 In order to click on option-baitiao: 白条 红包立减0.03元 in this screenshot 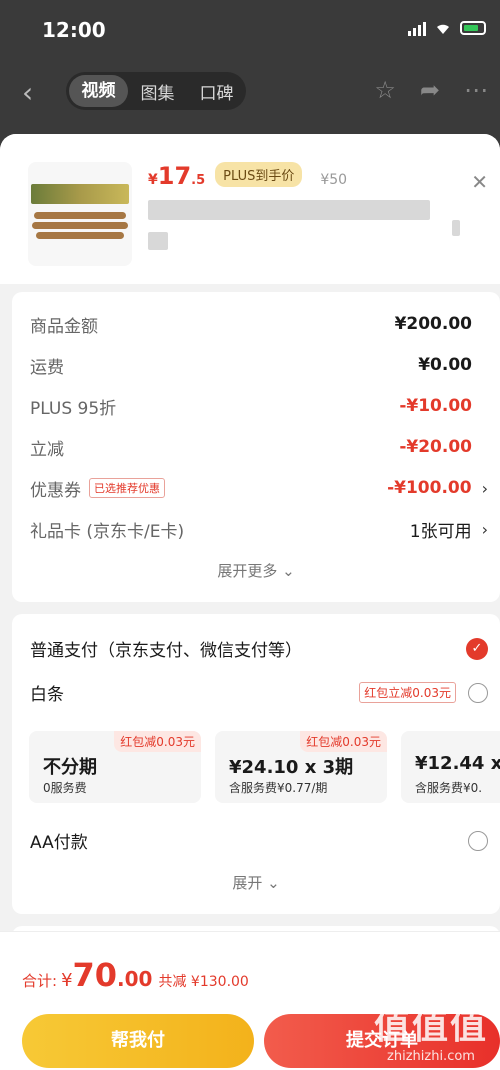, I will do `click(259, 692)`.